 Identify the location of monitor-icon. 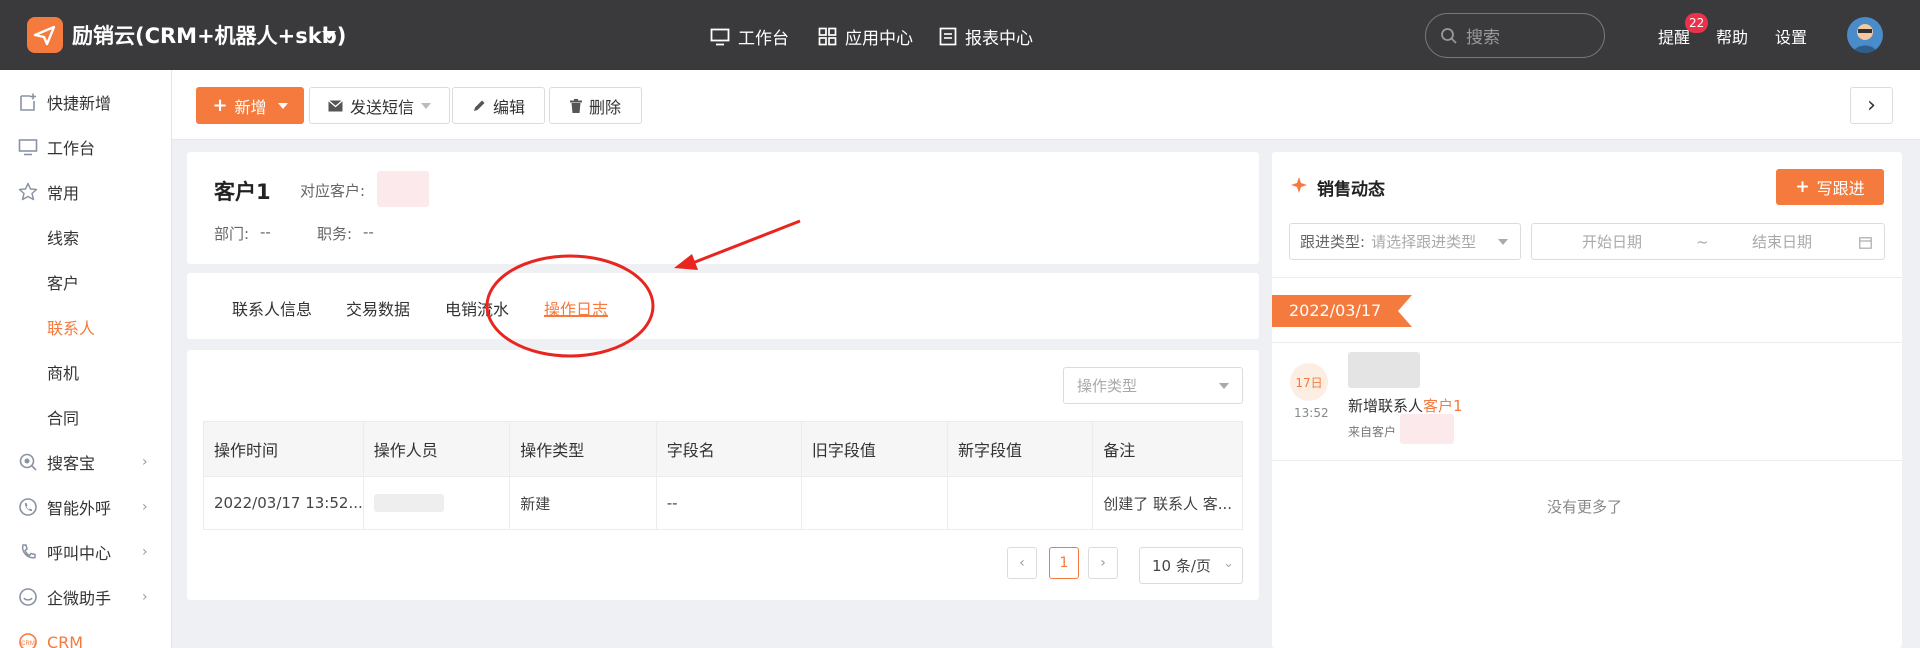
(28, 147).